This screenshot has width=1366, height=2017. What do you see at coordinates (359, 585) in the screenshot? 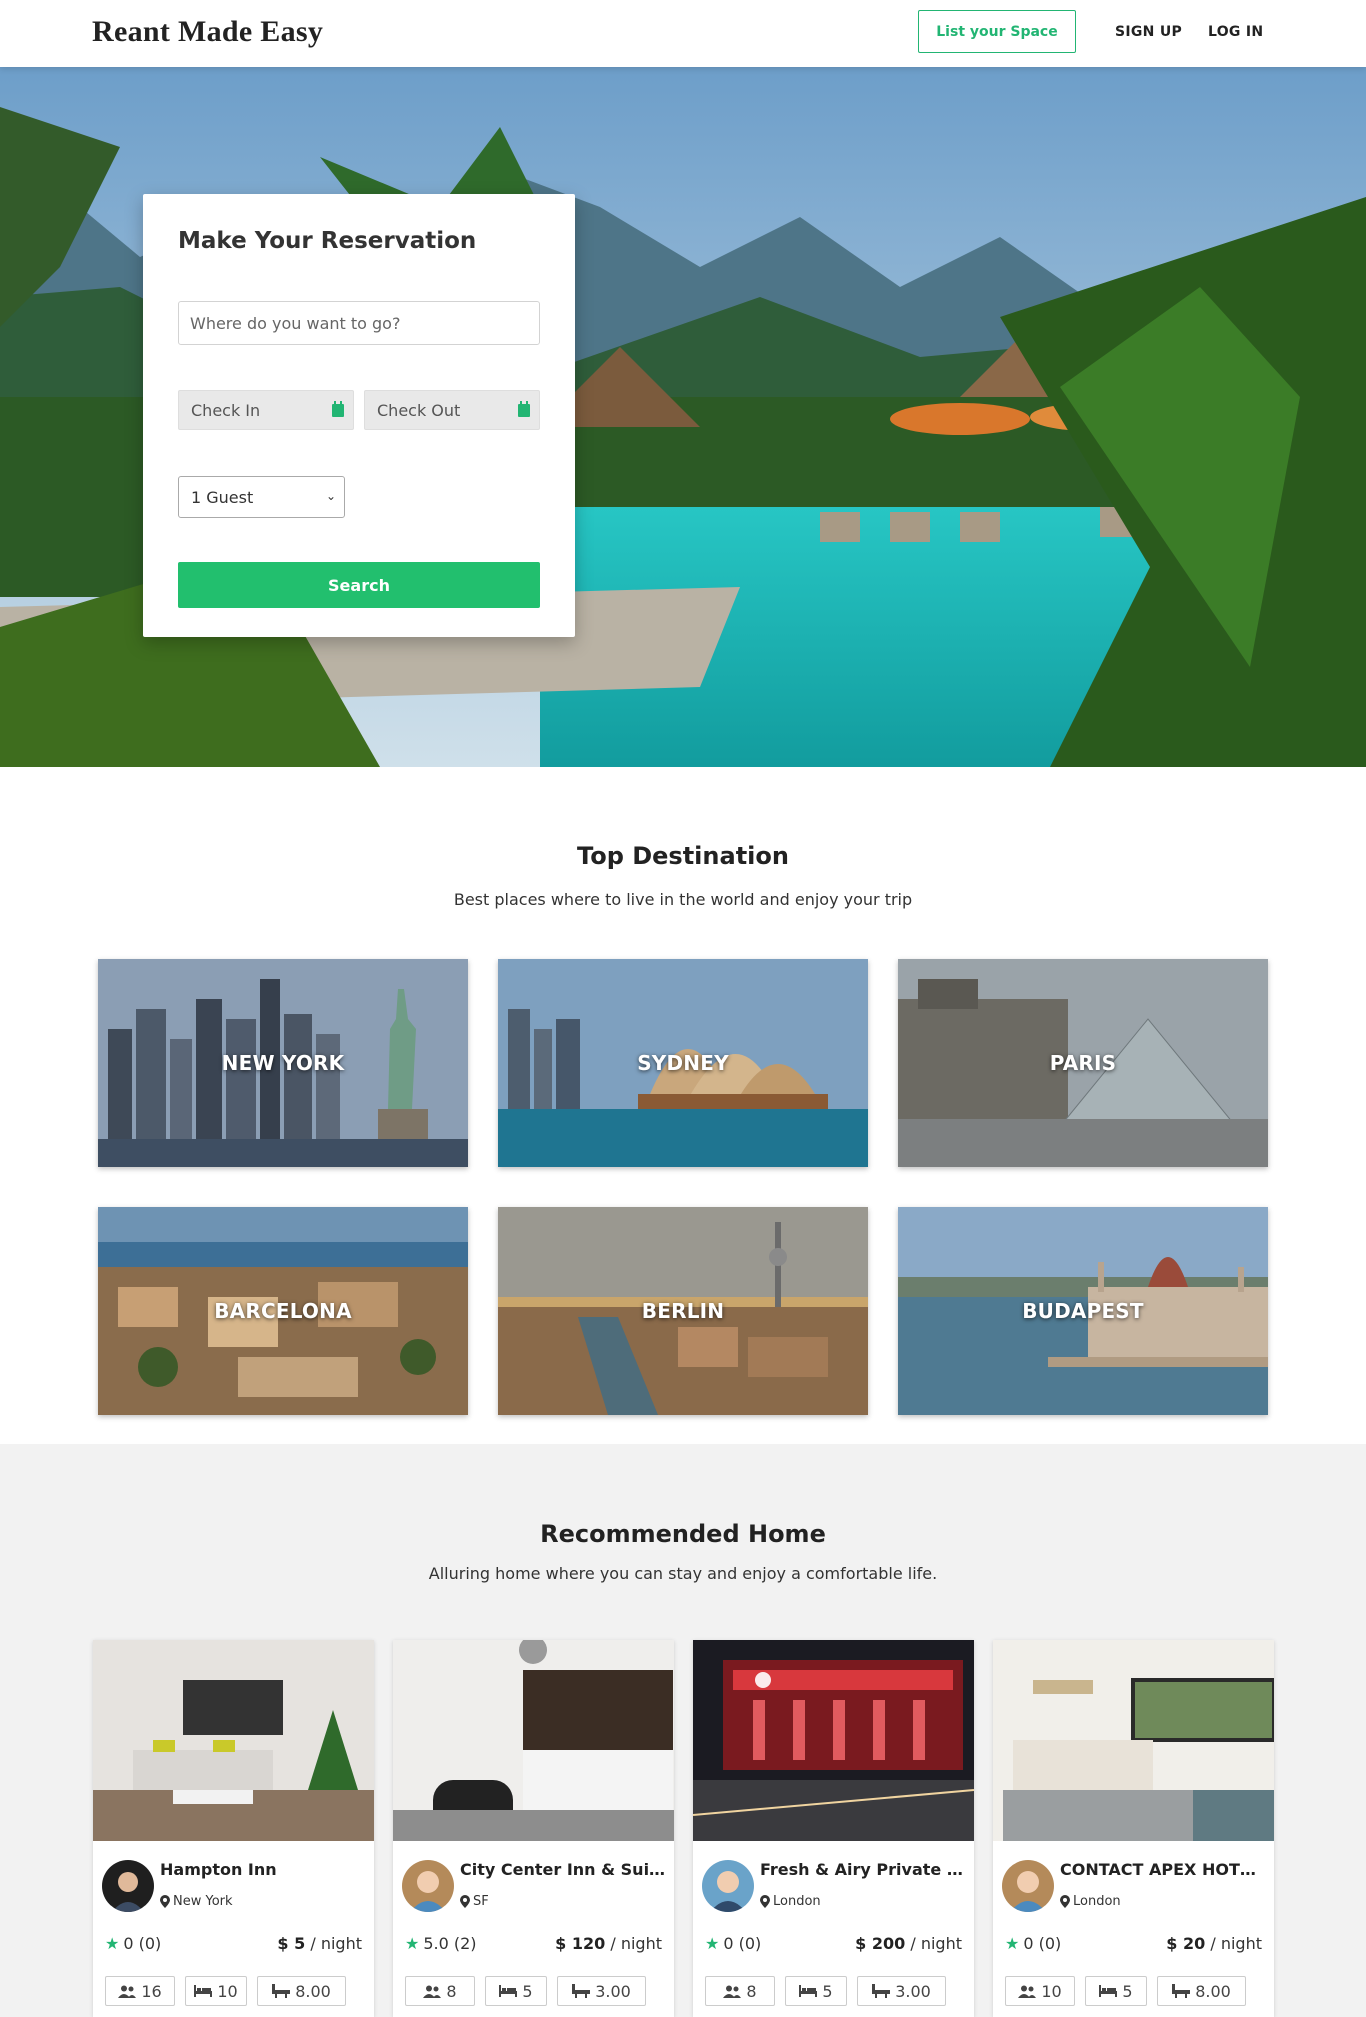
I see `search-button: Search` at bounding box center [359, 585].